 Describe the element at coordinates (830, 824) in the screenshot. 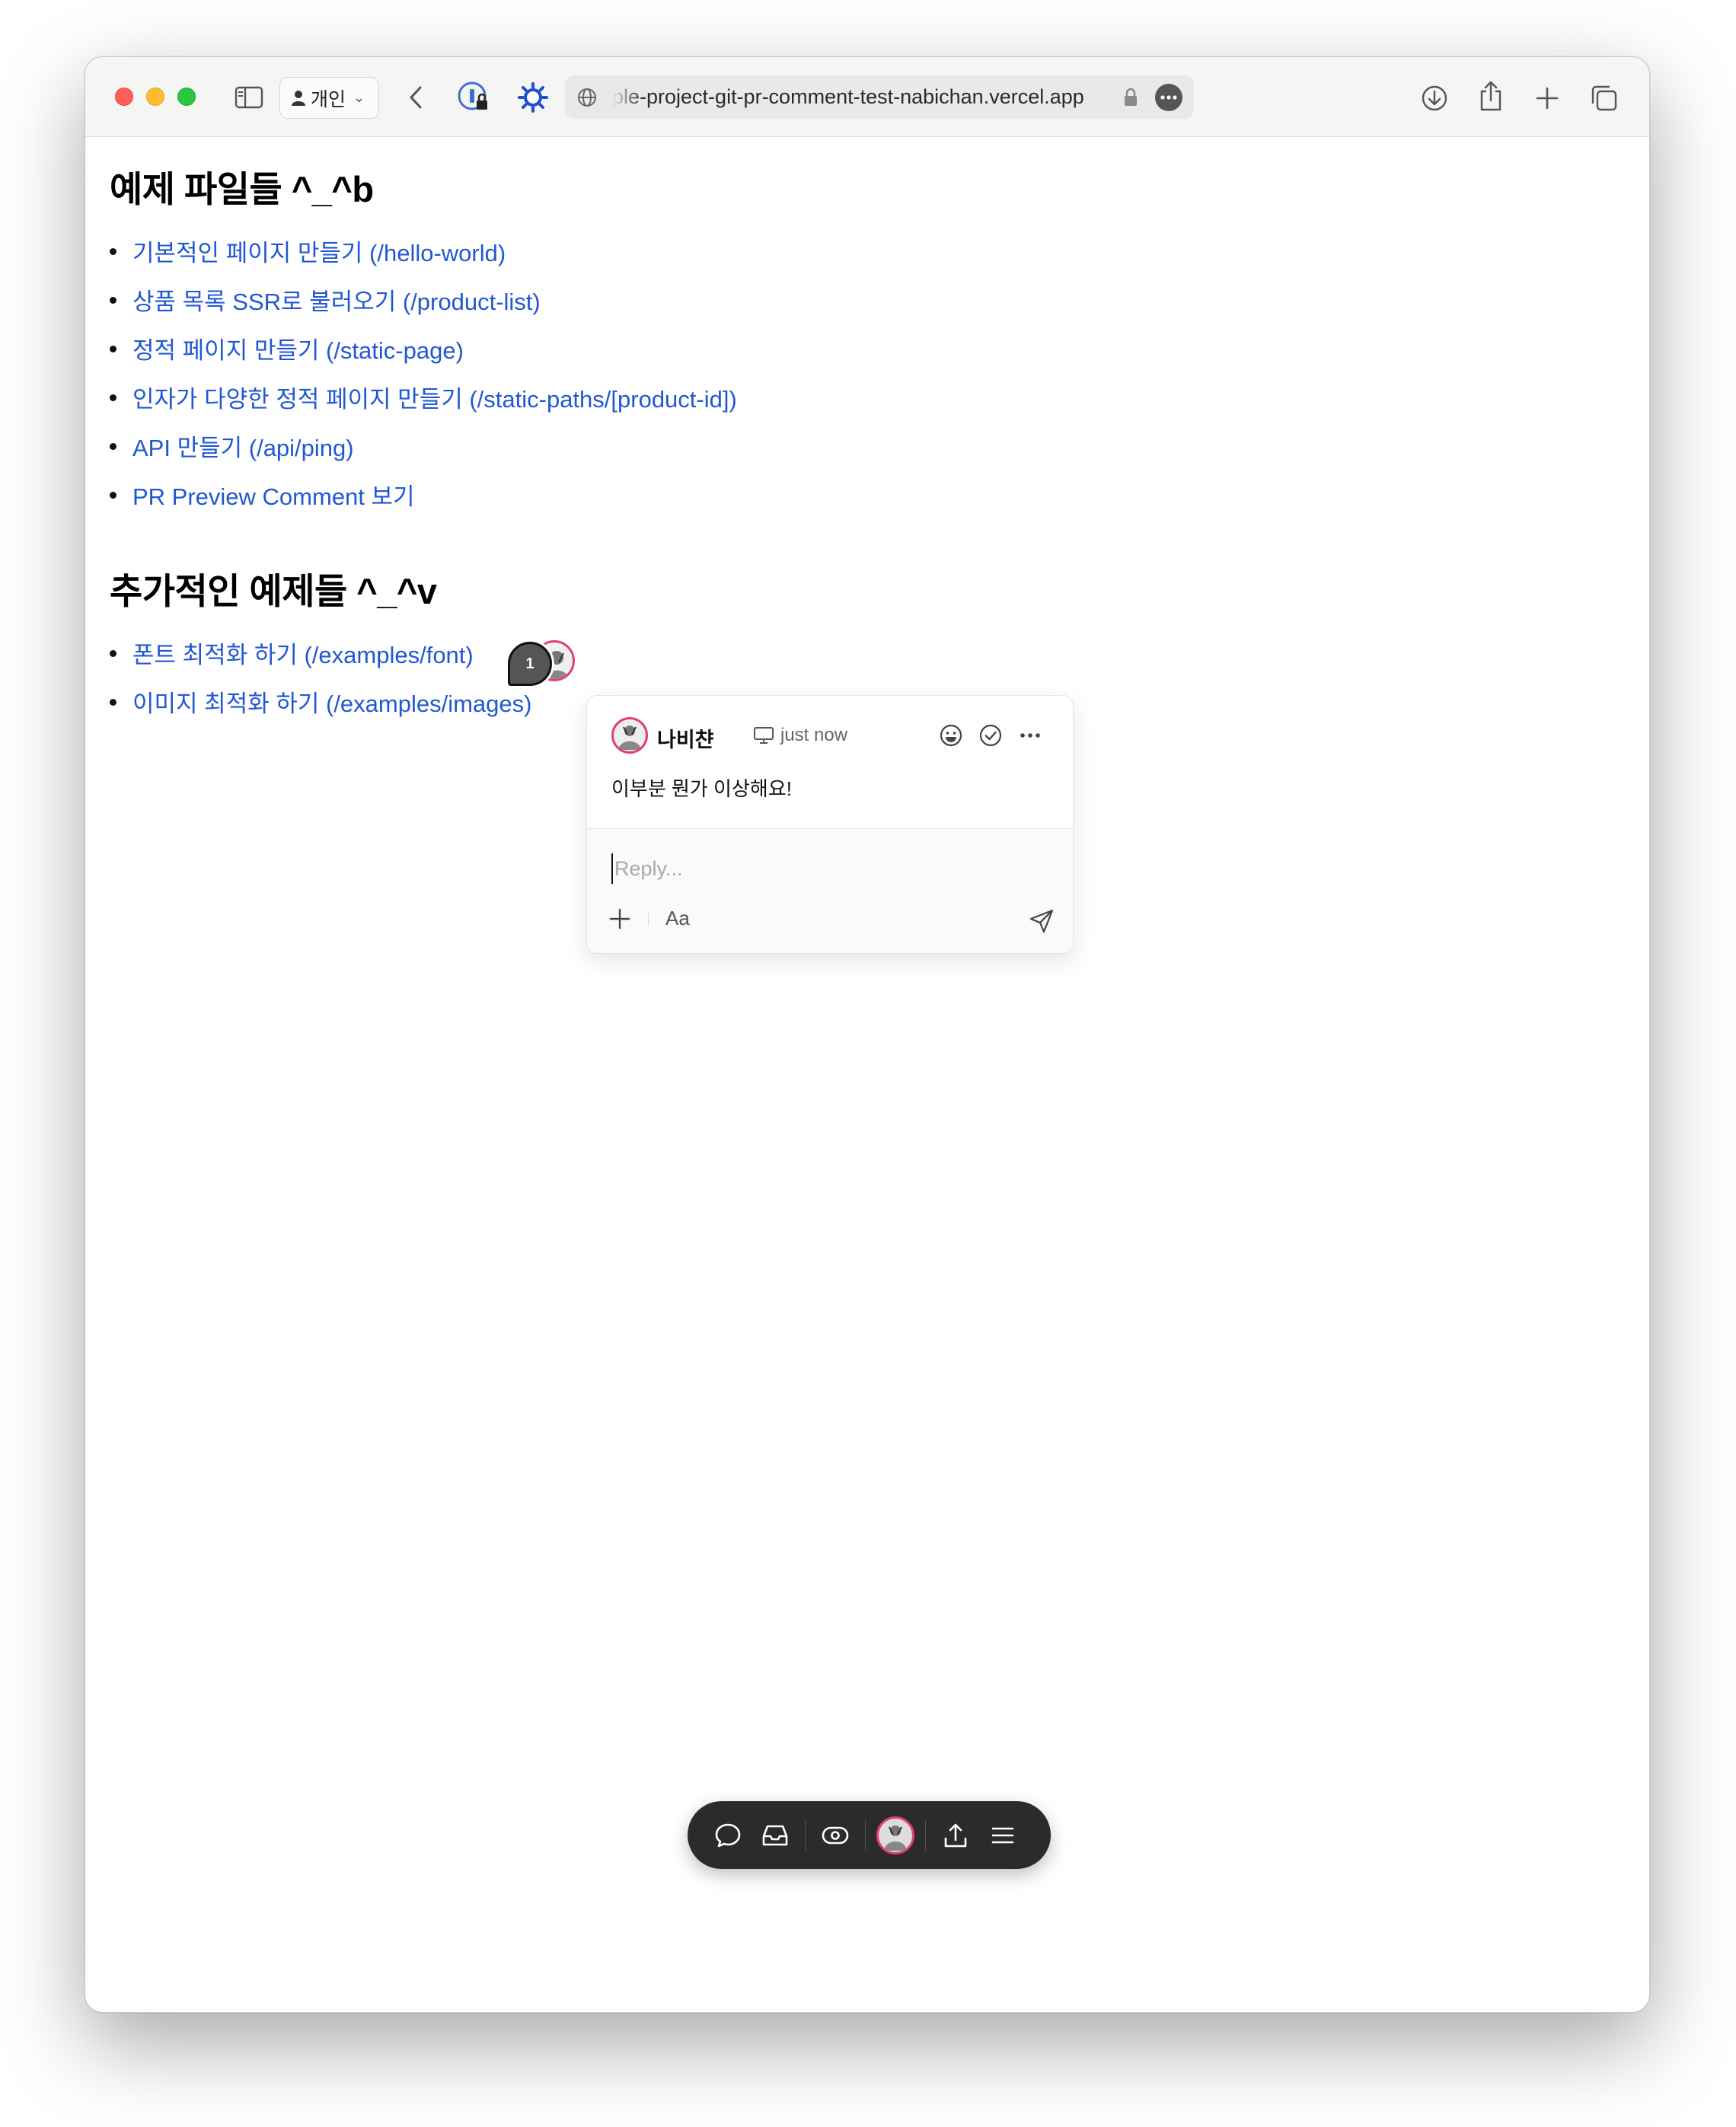

I see `comment-thread-popover: 나비챤 just now 이부분 뭔가 이상해요! Aa` at that location.